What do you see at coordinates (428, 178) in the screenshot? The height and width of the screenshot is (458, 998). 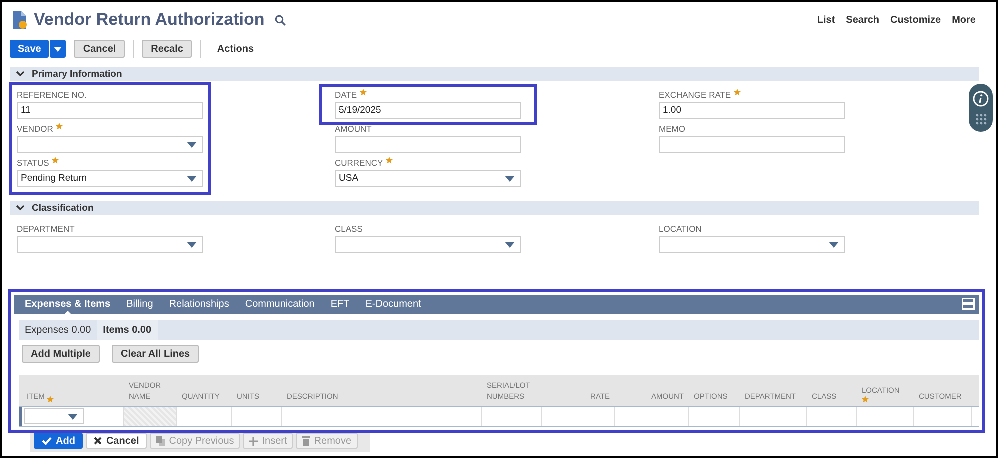 I see `select-field: USA` at bounding box center [428, 178].